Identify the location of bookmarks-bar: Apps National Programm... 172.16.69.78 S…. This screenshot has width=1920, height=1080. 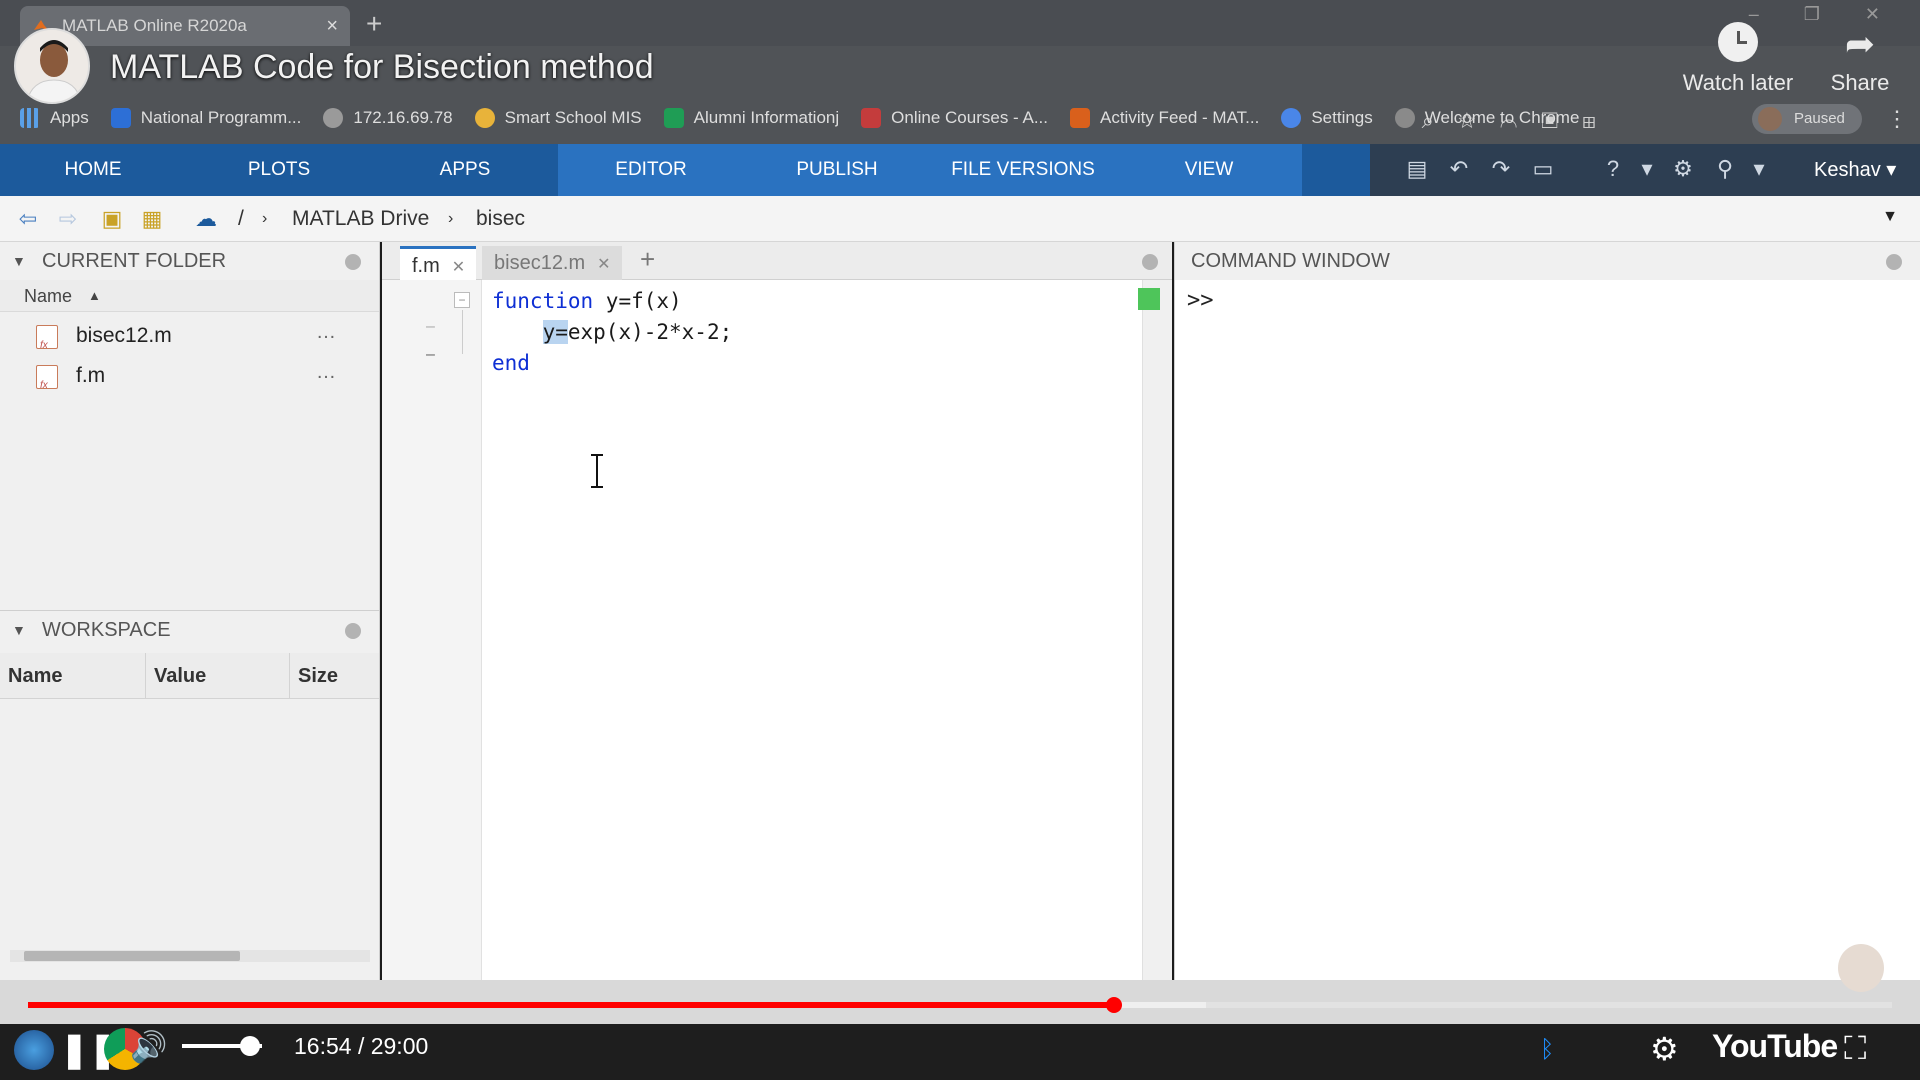
(960, 118).